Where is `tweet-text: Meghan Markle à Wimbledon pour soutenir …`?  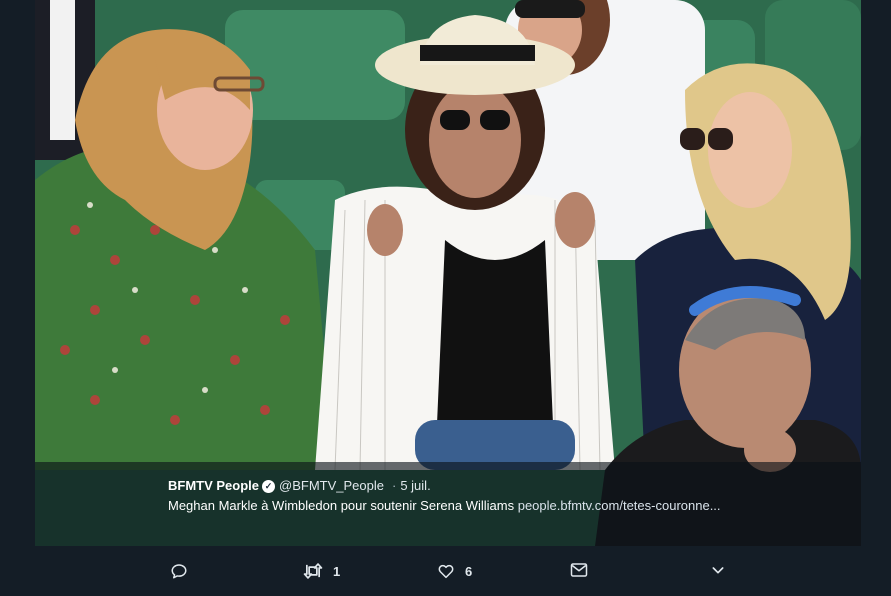 tweet-text: Meghan Markle à Wimbledon pour soutenir … is located at coordinates (343, 505).